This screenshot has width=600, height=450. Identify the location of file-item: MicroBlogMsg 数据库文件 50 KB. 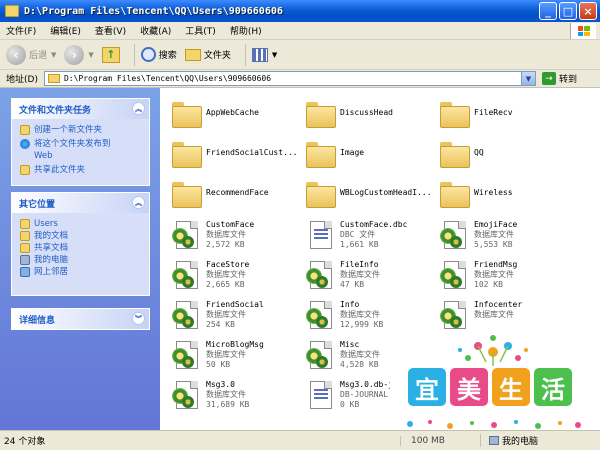
(234, 356).